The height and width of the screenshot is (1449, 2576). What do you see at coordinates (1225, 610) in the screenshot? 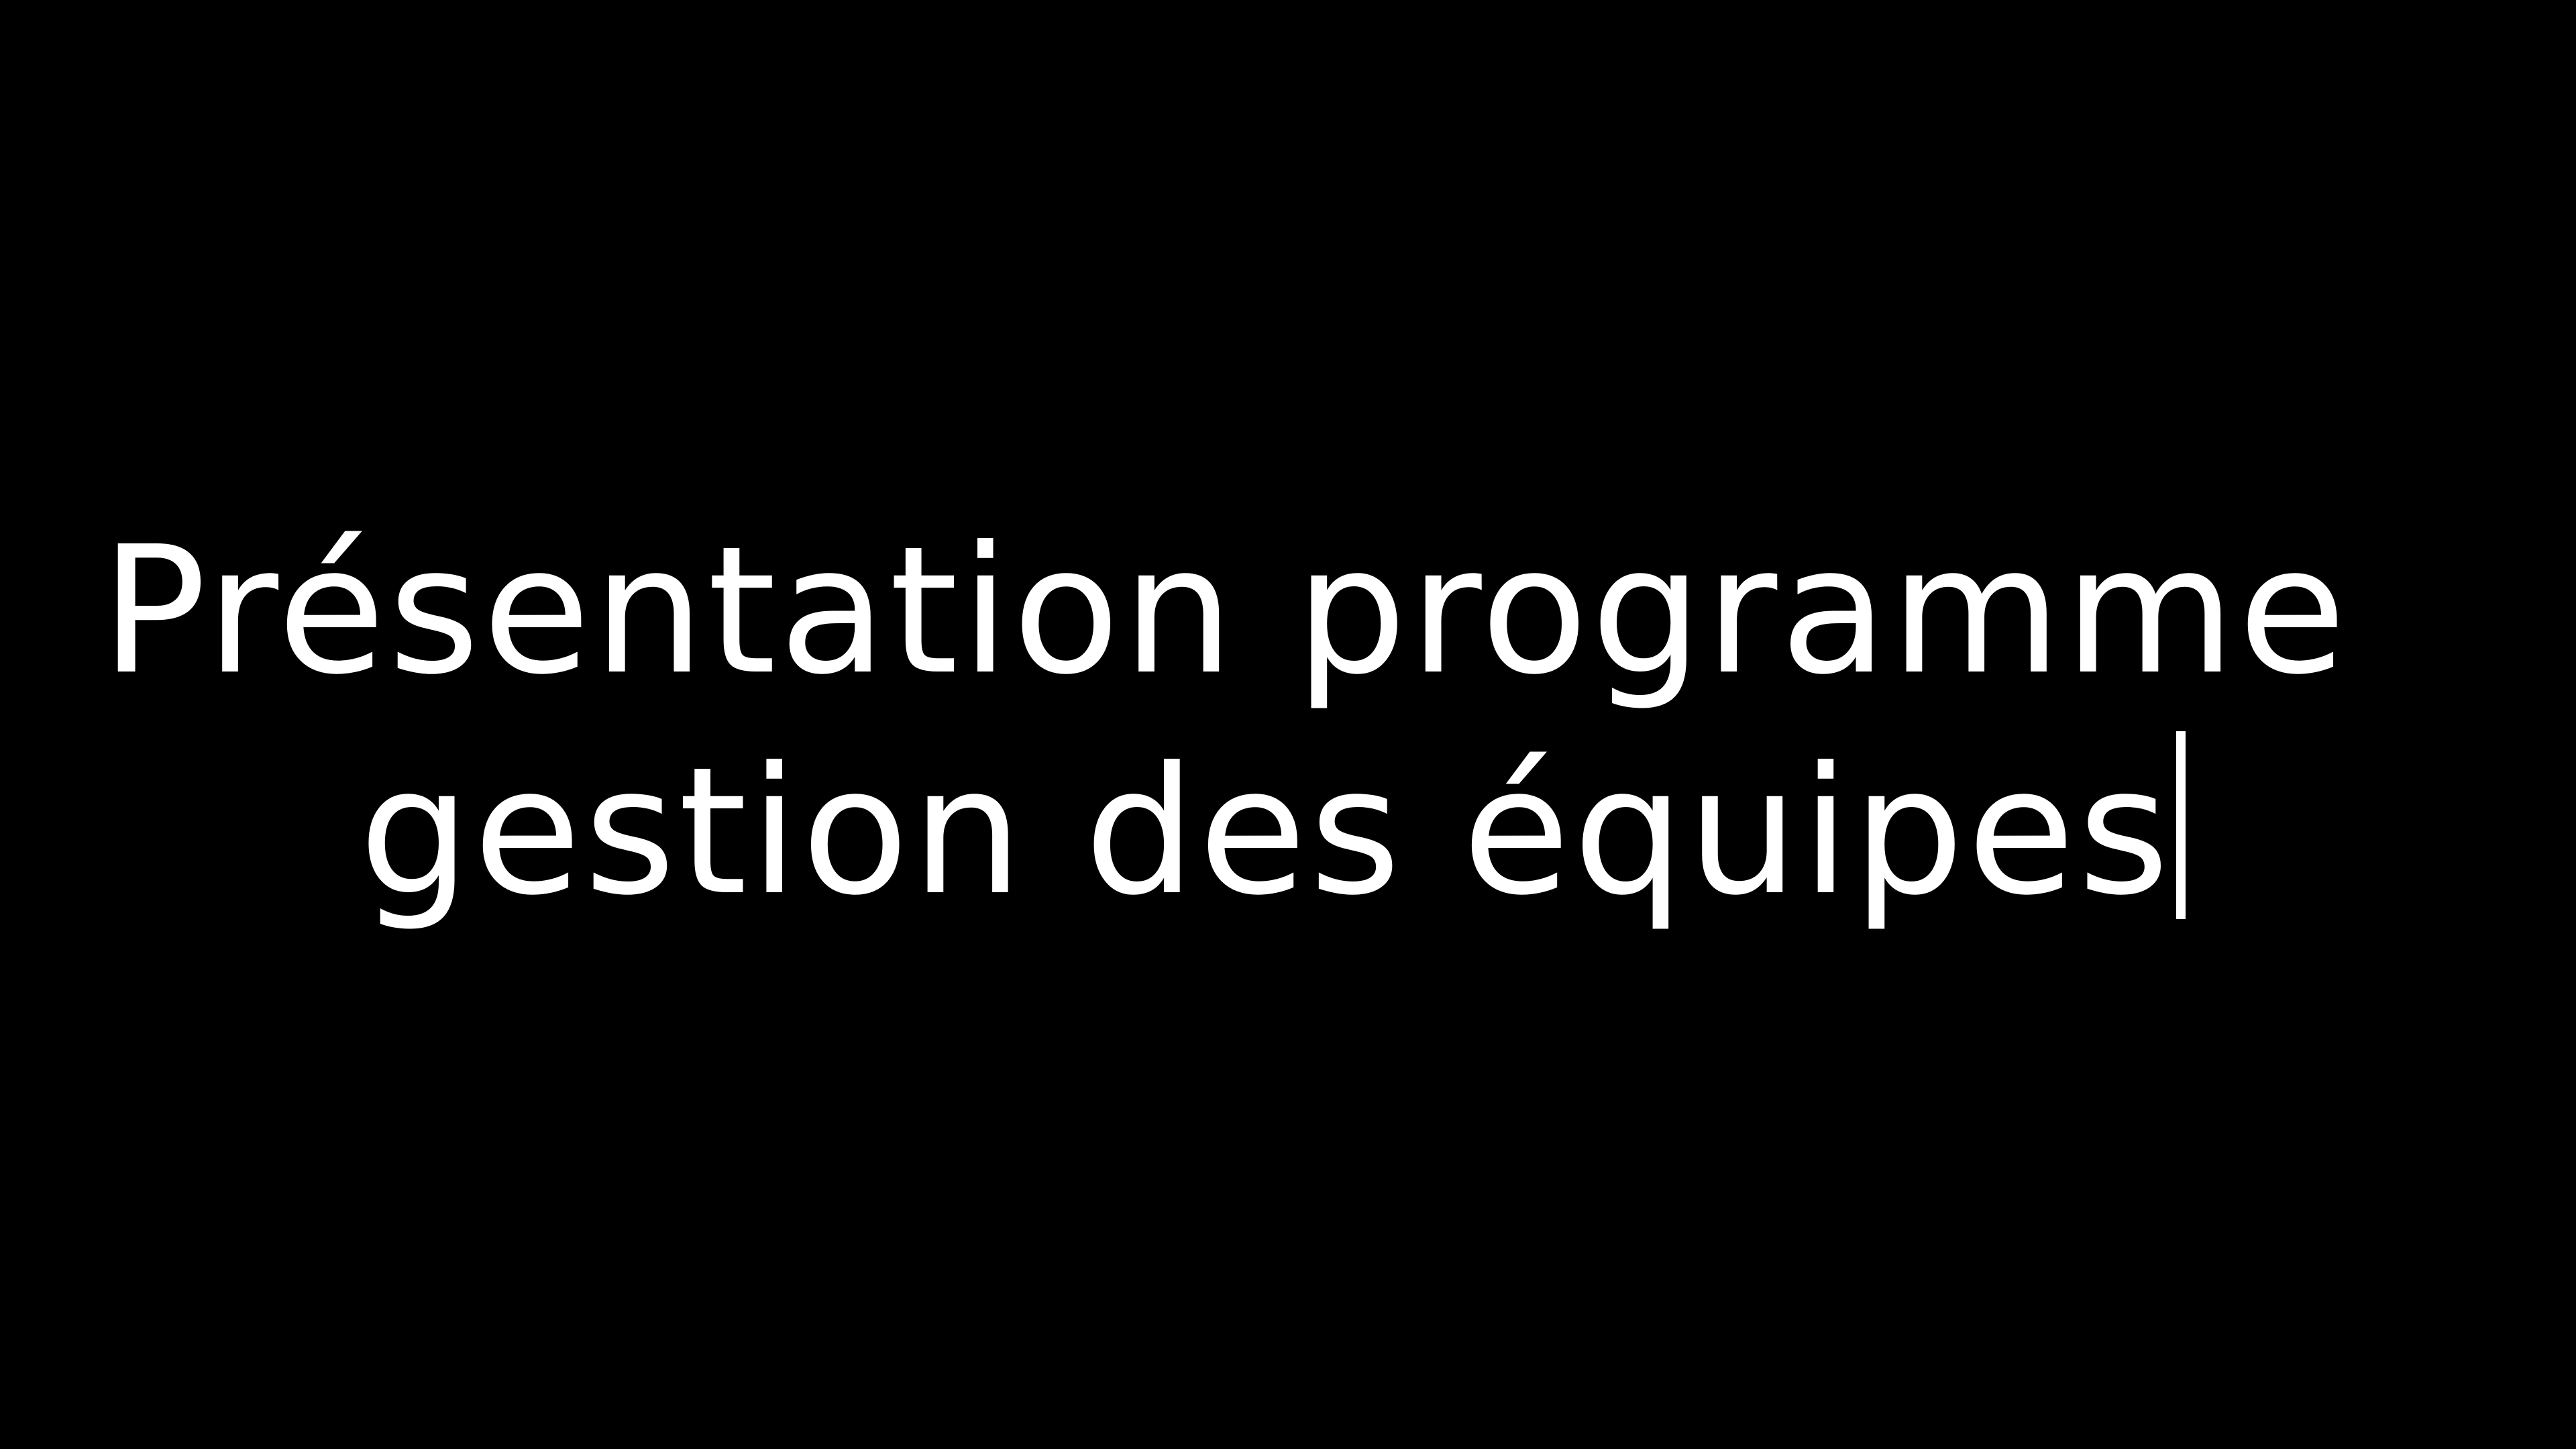
I see `title-line-1: Présentation programme` at bounding box center [1225, 610].